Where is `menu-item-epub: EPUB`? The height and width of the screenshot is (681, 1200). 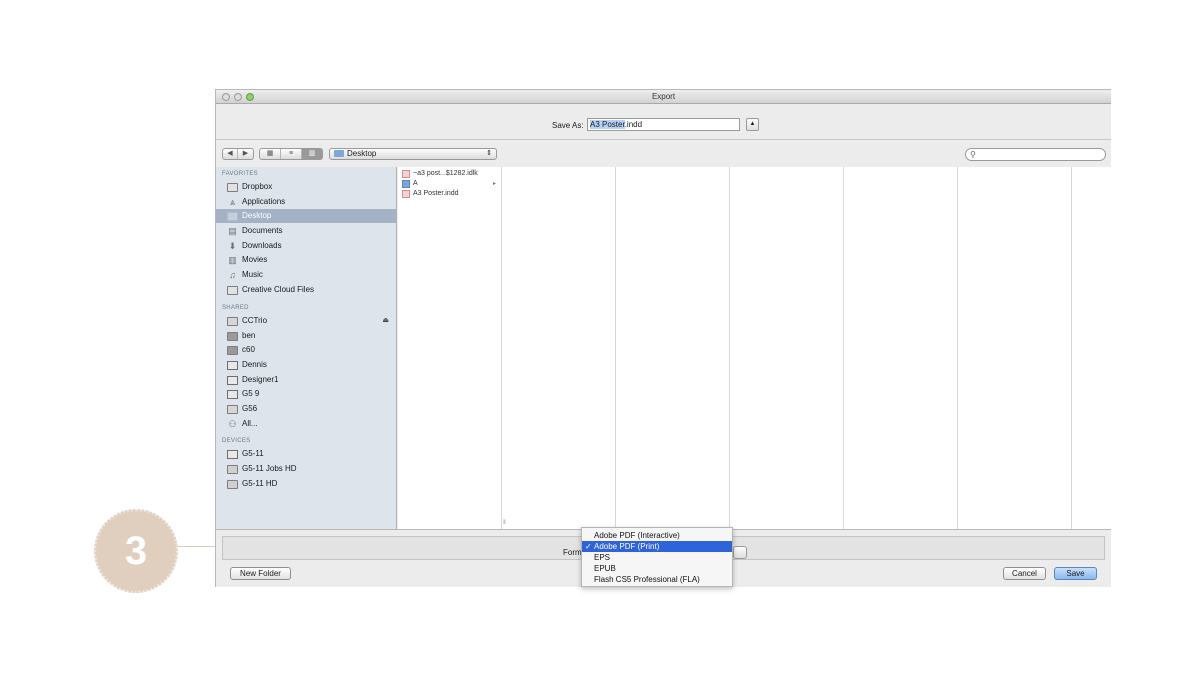 menu-item-epub: EPUB is located at coordinates (657, 568).